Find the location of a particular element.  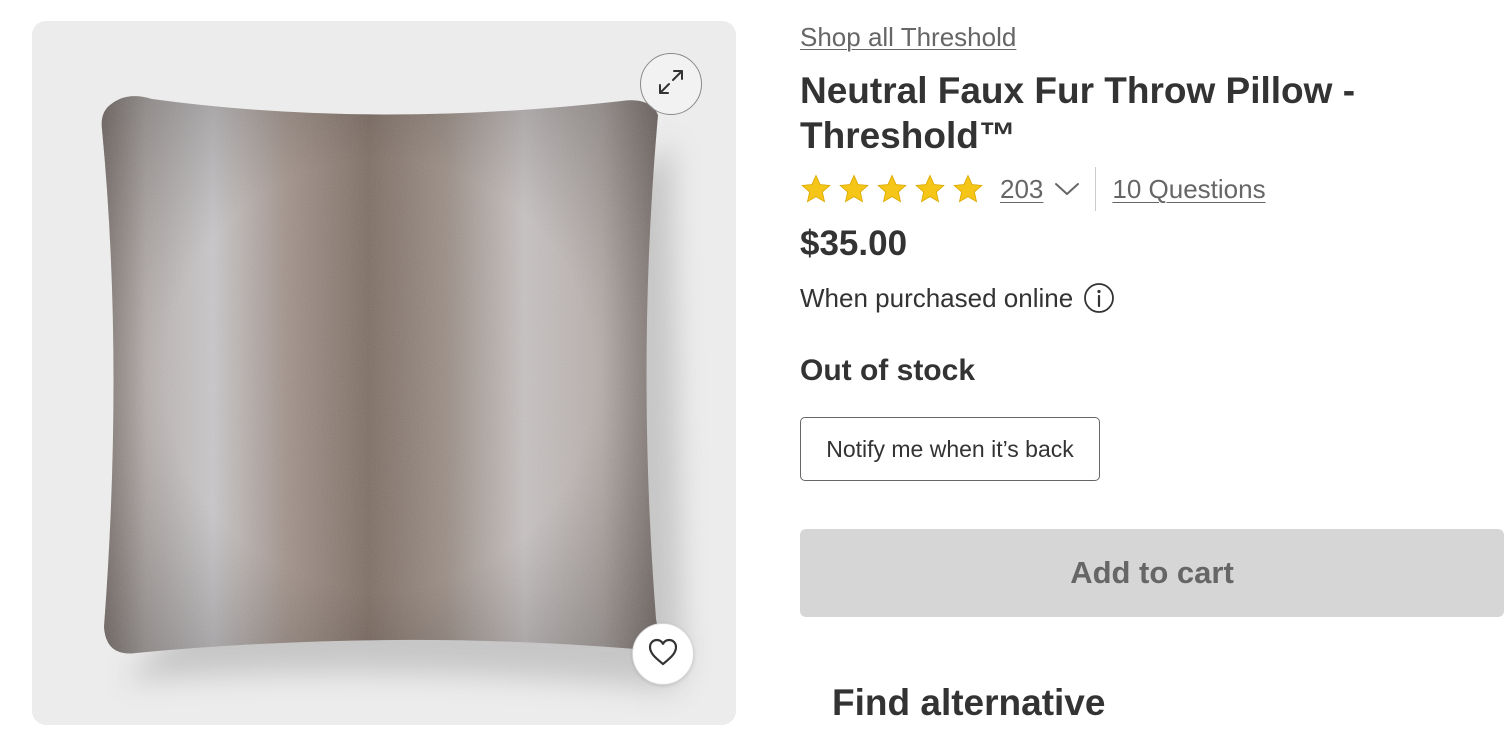

price-note: When purchased online is located at coordinates (957, 298).